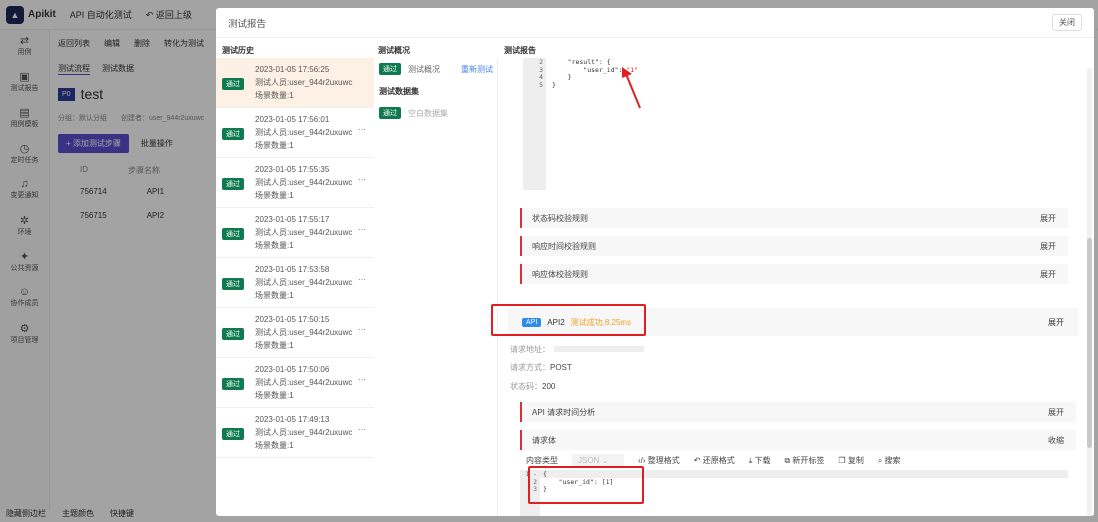 The image size is (1098, 522). I want to click on rule-section: 响应时间校验规则 展开, so click(794, 246).